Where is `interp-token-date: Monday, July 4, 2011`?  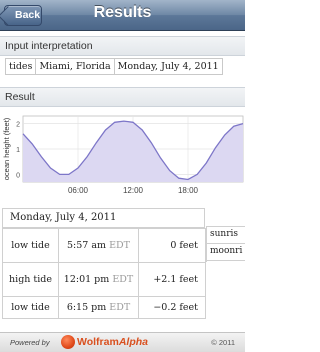 interp-token-date: Monday, July 4, 2011 is located at coordinates (168, 66).